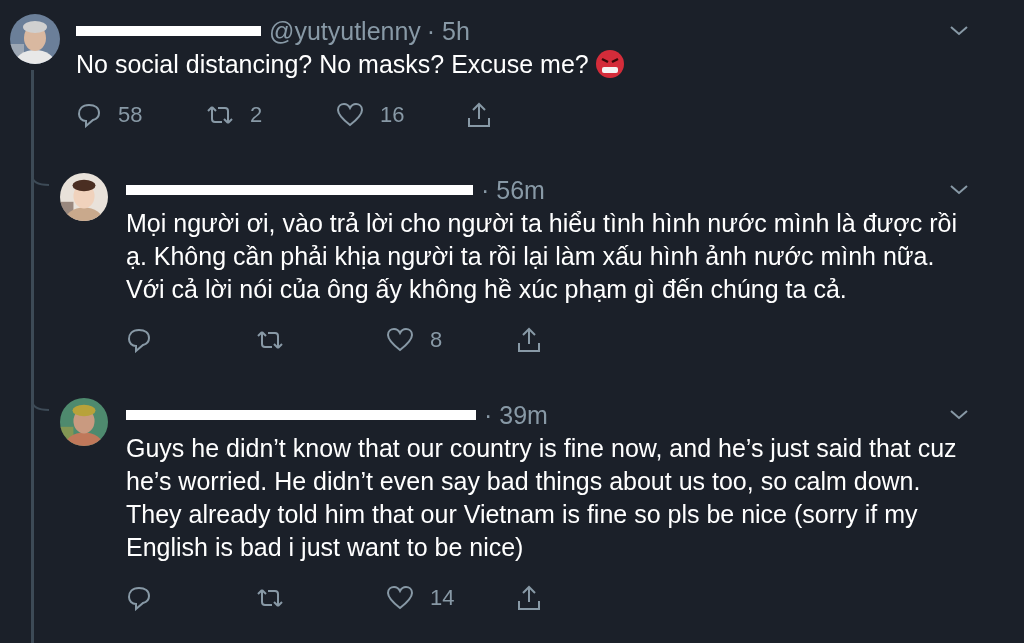 This screenshot has height=643, width=1024. Describe the element at coordinates (436, 340) in the screenshot. I see `like-count: 8` at that location.